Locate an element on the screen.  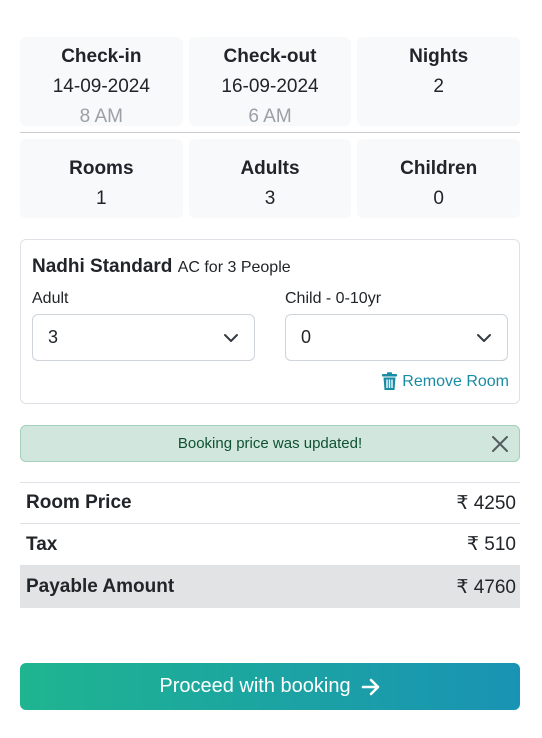
checkout-label: Check-out is located at coordinates (270, 56).